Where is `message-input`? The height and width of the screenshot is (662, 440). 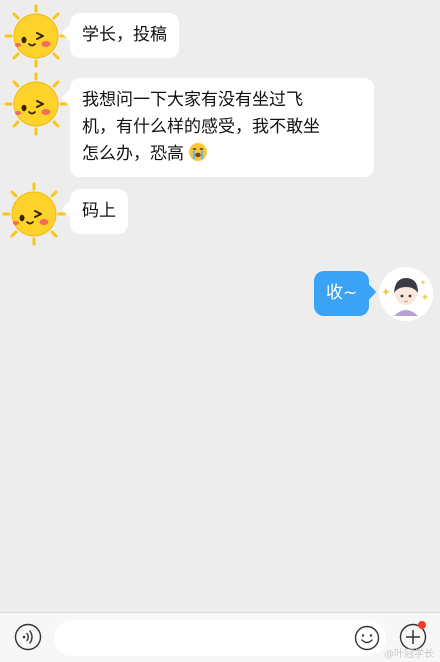
message-input is located at coordinates (220, 638).